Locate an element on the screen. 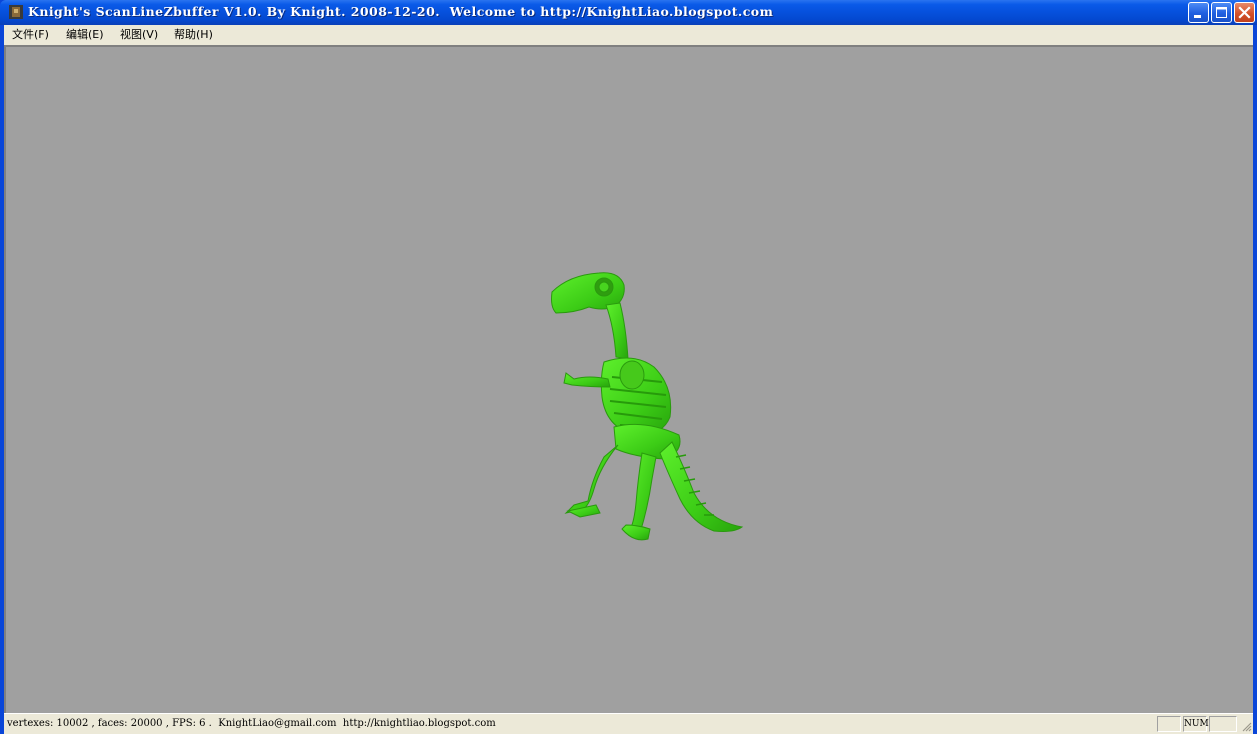 Image resolution: width=1257 pixels, height=734 pixels. close-icon is located at coordinates (1244, 12).